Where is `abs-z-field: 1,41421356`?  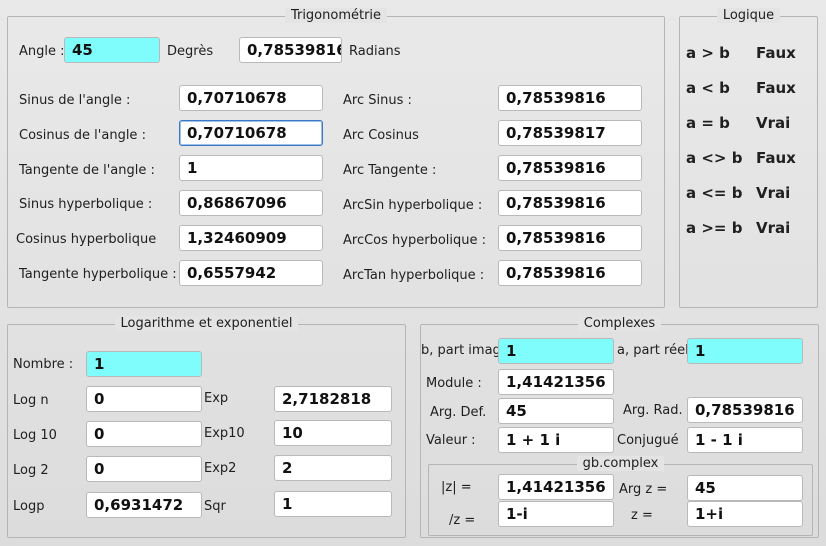 abs-z-field: 1,41421356 is located at coordinates (556, 487).